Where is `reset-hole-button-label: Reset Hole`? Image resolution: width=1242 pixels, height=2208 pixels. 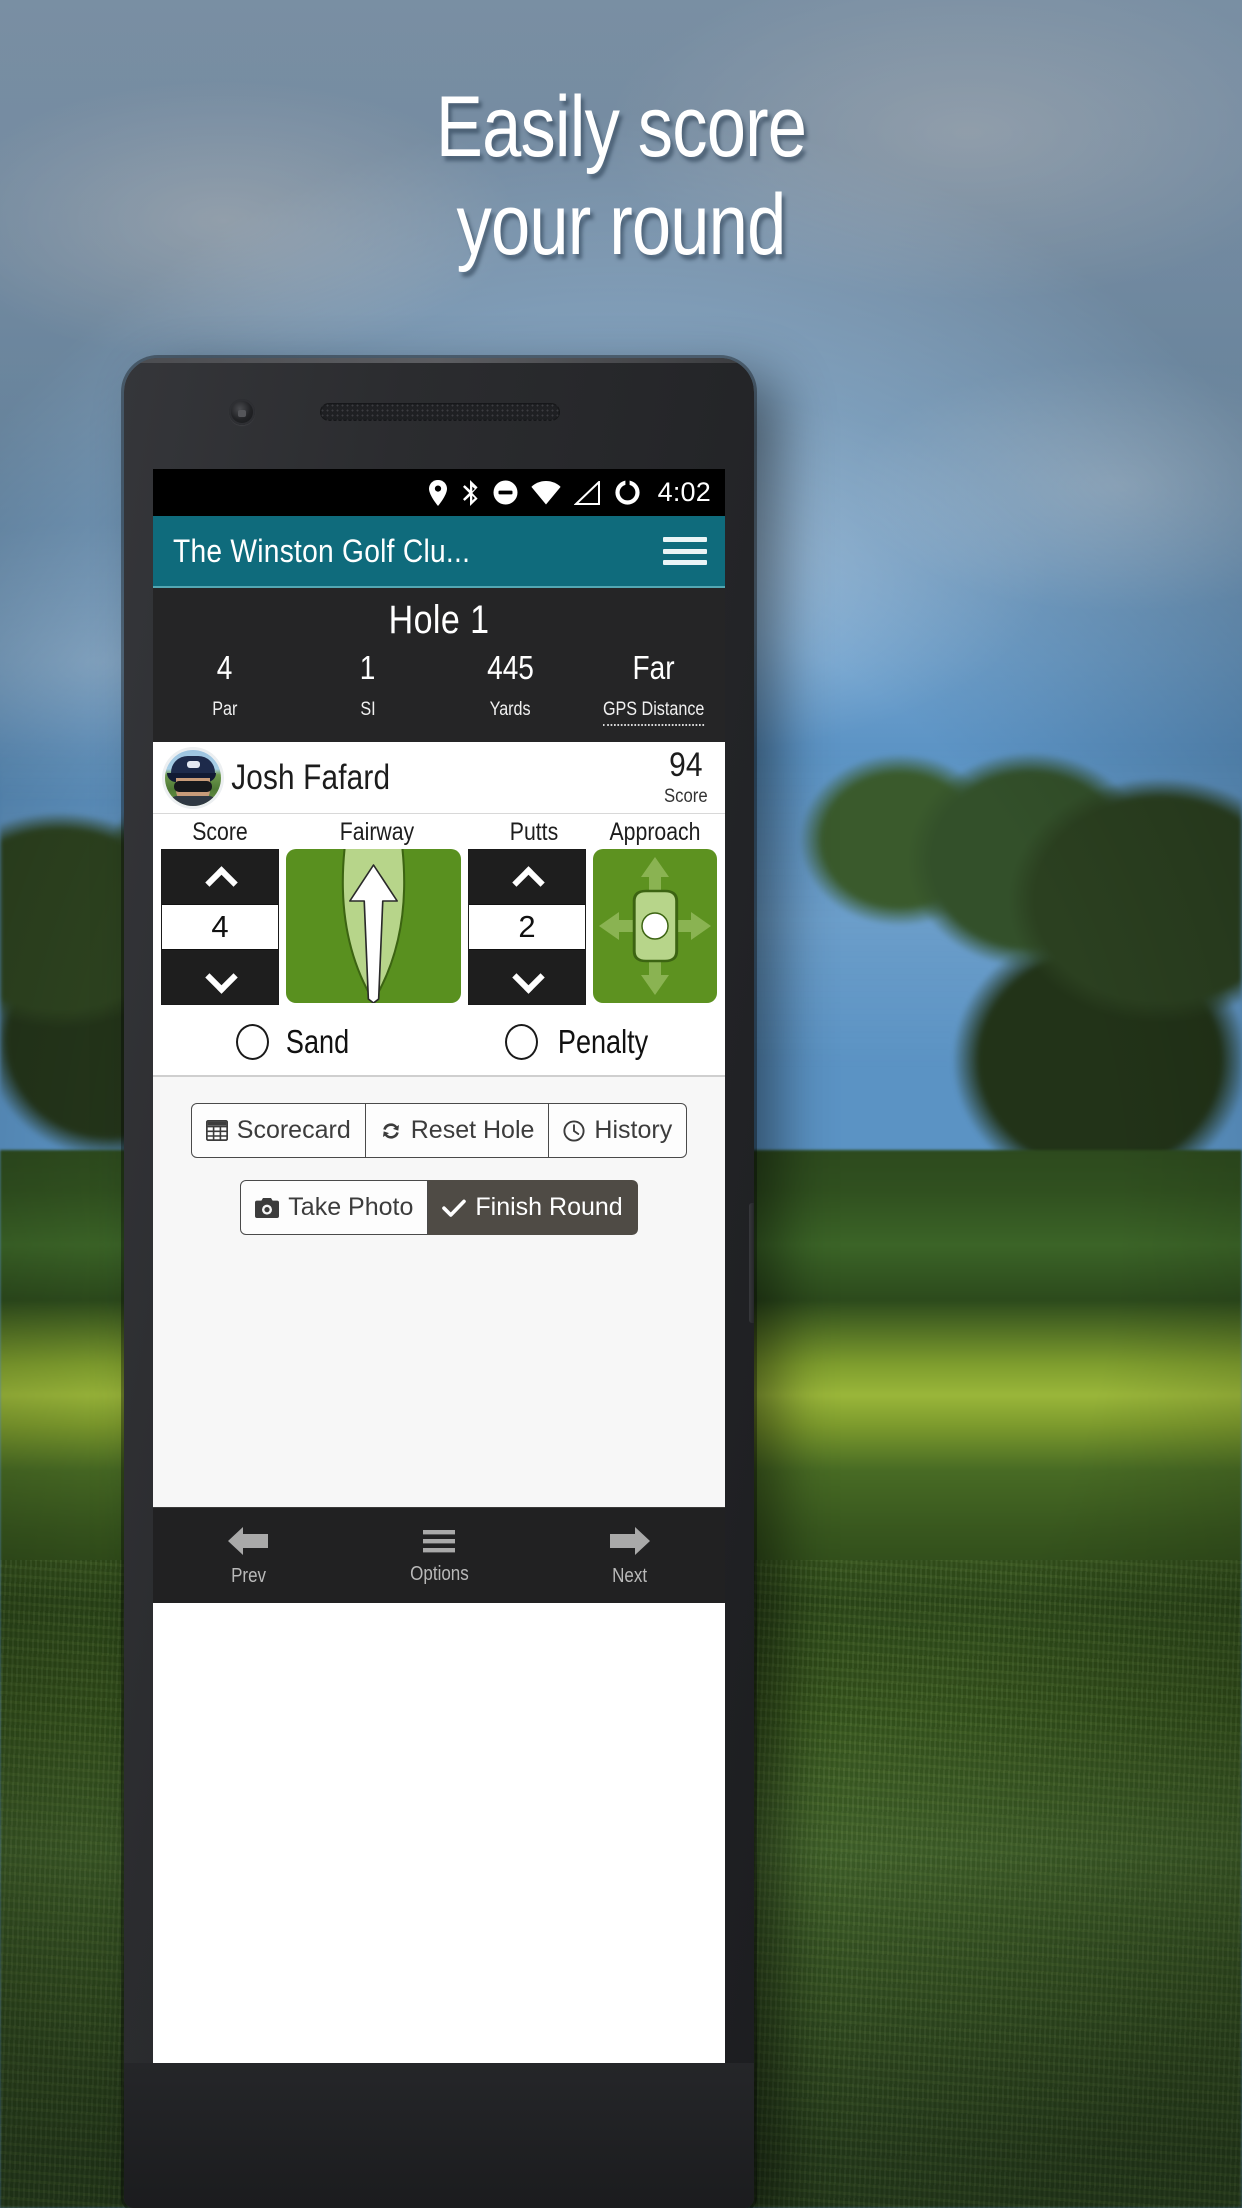
reset-hole-button-label: Reset Hole is located at coordinates (472, 1130).